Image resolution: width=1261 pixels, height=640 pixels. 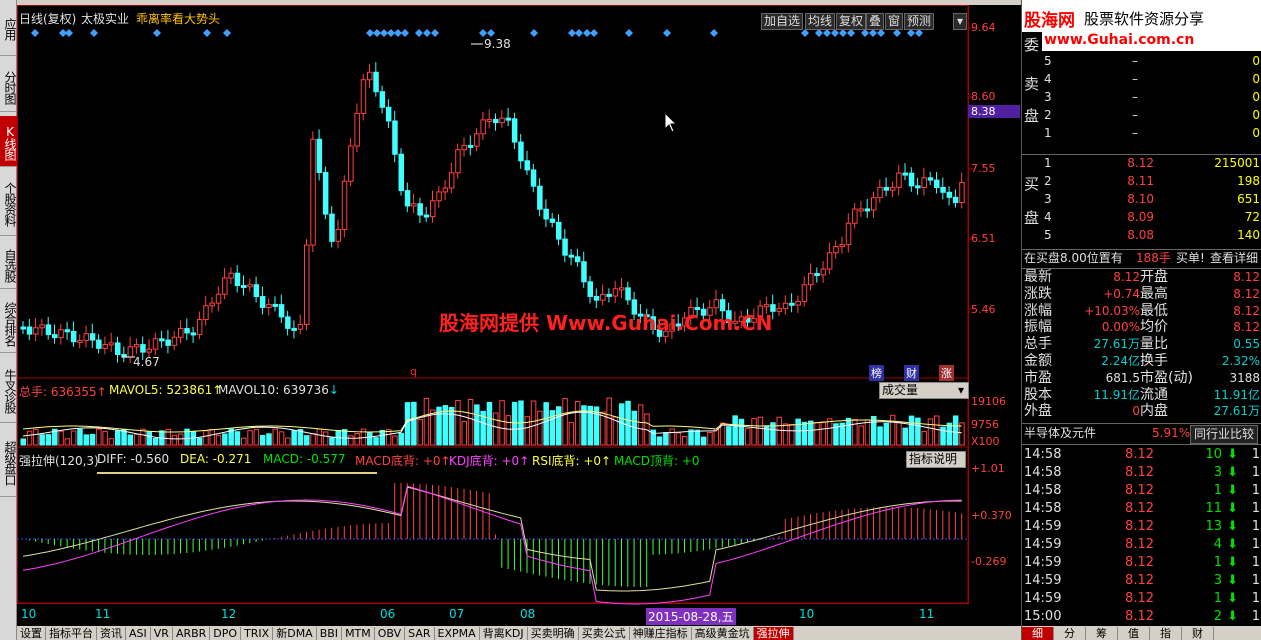 I want to click on industry-compare-button: 同行业比较, so click(x=1224, y=434).